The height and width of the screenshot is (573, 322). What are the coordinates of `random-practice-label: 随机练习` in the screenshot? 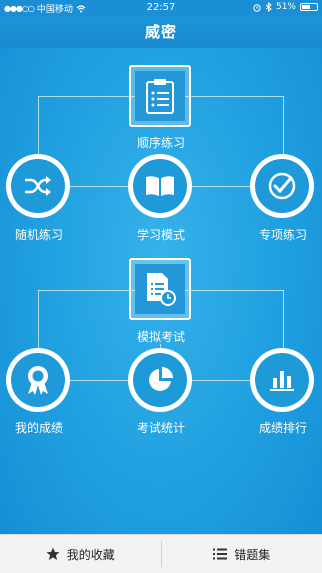 It's located at (42, 234).